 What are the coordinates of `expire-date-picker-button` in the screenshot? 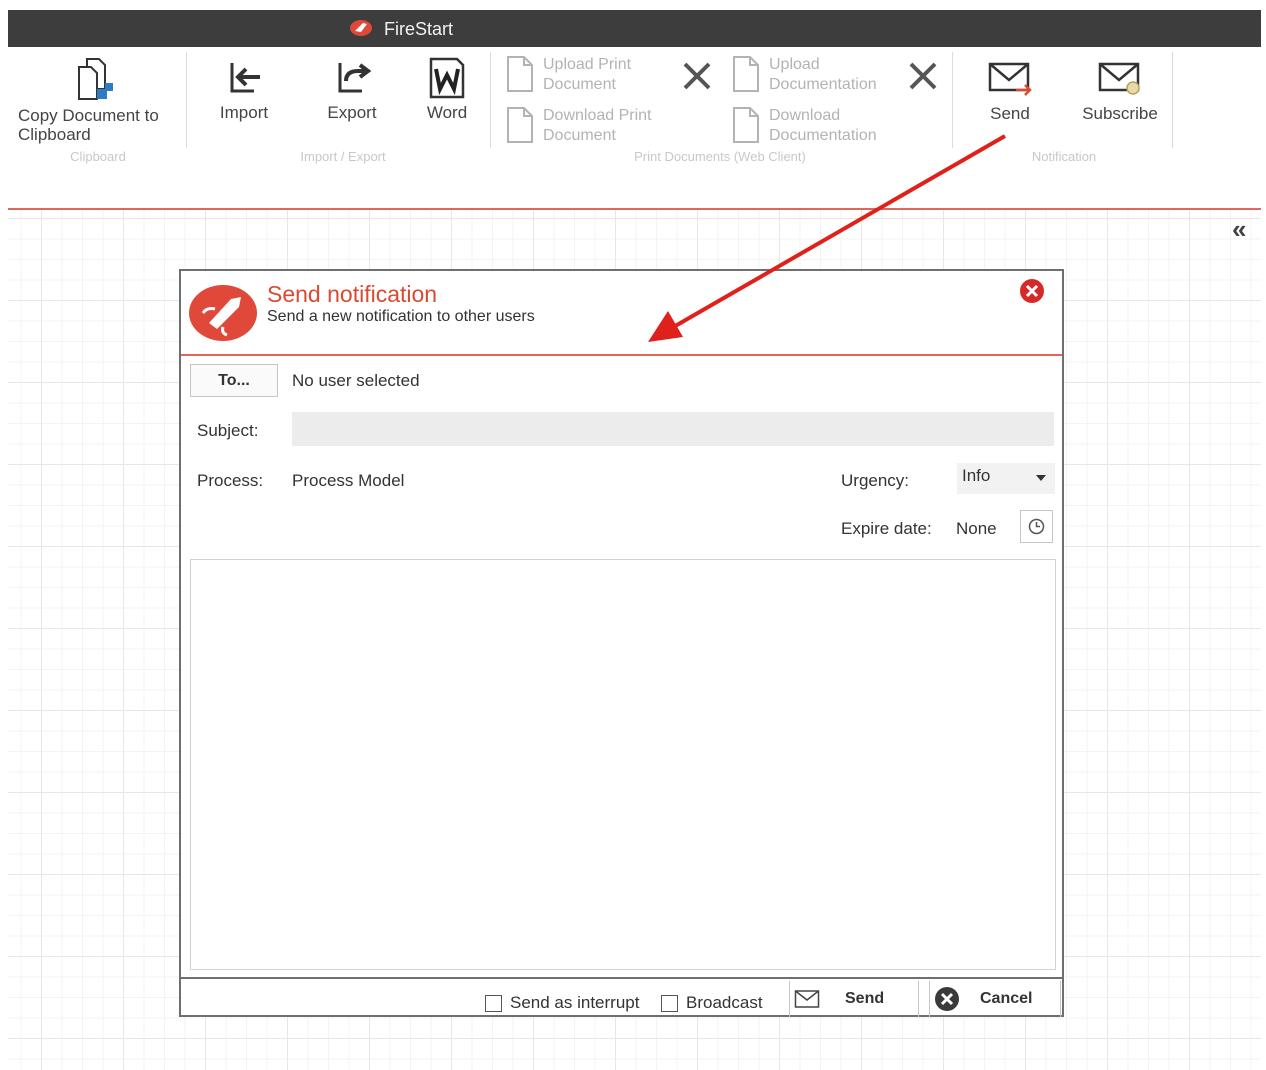 It's located at (1036, 526).